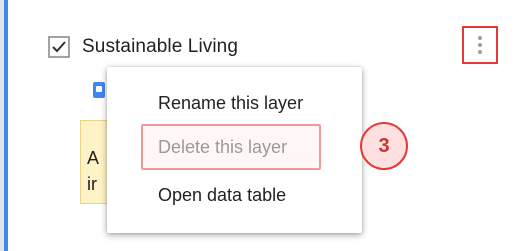 This screenshot has width=522, height=251. I want to click on step-number-badge: 3, so click(384, 146).